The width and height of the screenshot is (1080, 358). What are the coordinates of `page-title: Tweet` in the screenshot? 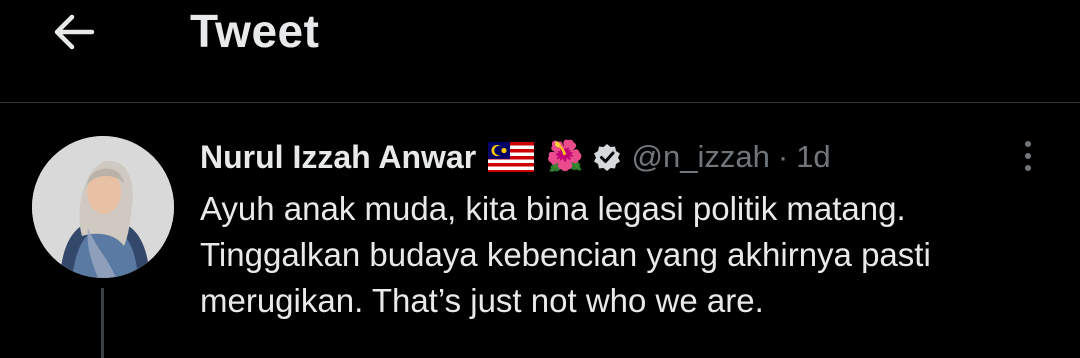 It's located at (255, 31).